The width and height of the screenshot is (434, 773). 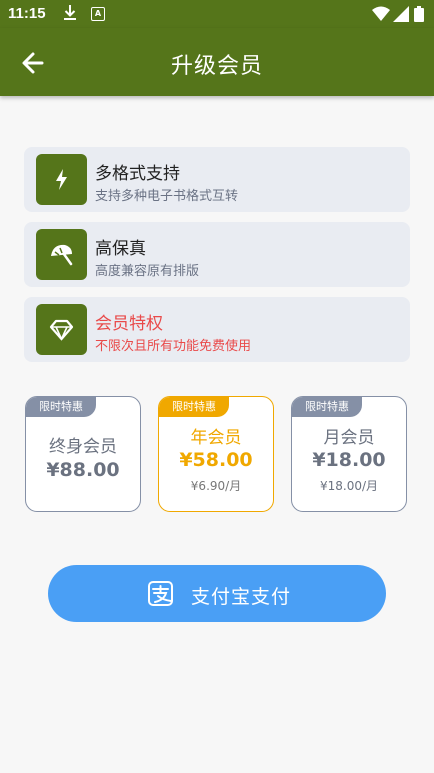 What do you see at coordinates (381, 13) in the screenshot?
I see `wifi-icon` at bounding box center [381, 13].